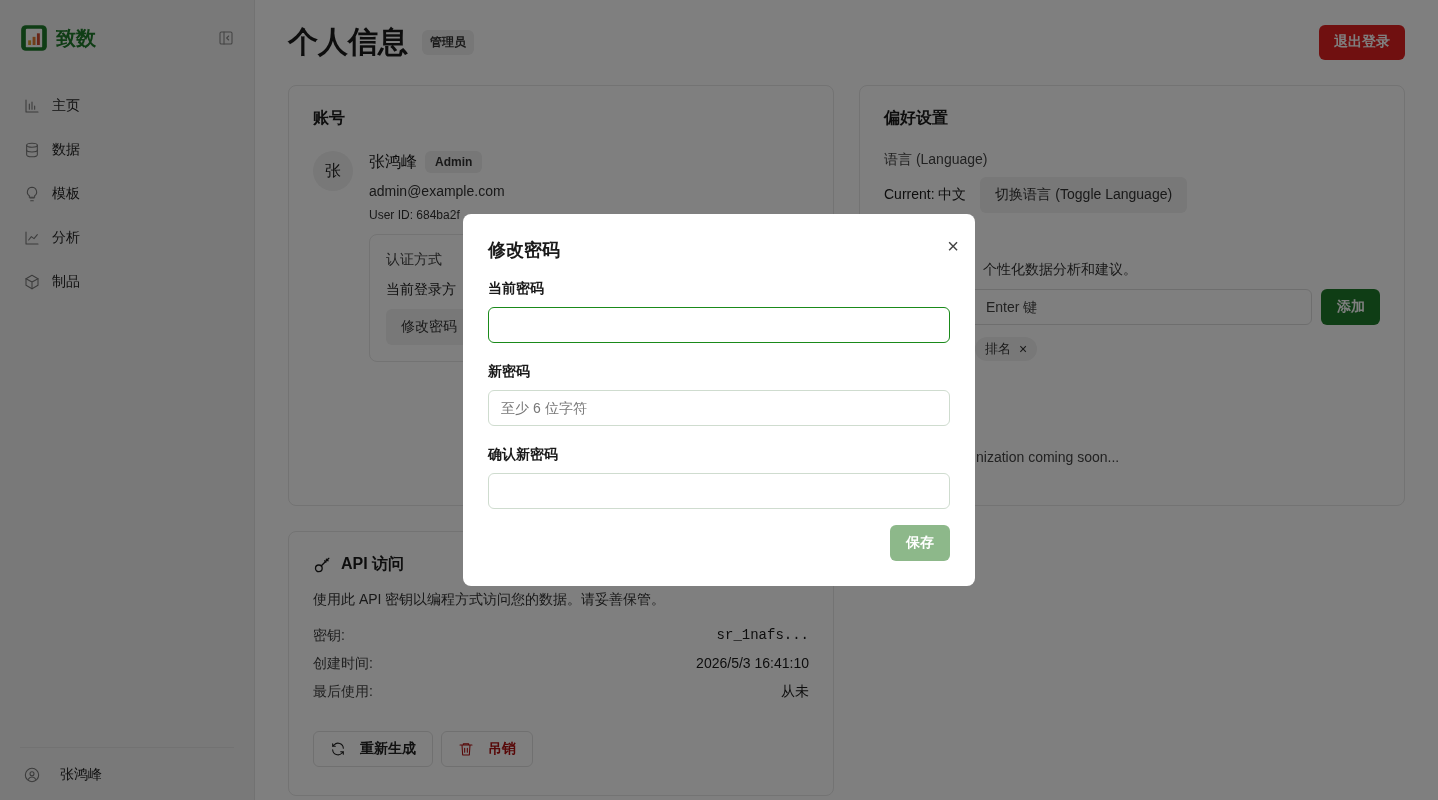 Image resolution: width=1438 pixels, height=800 pixels. What do you see at coordinates (795, 692) in the screenshot?
I see `value-text: 从未` at bounding box center [795, 692].